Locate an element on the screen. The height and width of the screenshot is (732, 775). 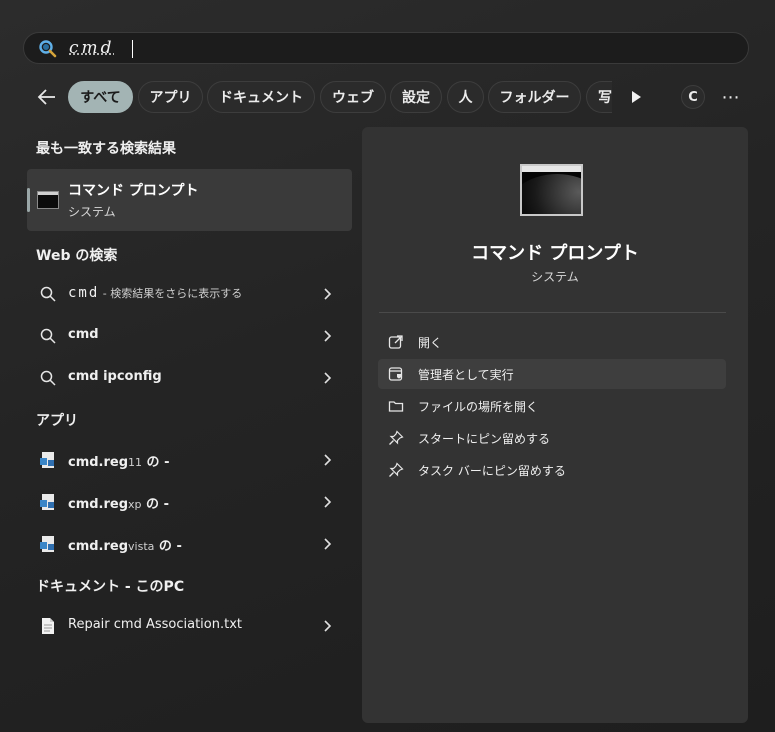
best-match-subtitle: システム is located at coordinates (92, 212).